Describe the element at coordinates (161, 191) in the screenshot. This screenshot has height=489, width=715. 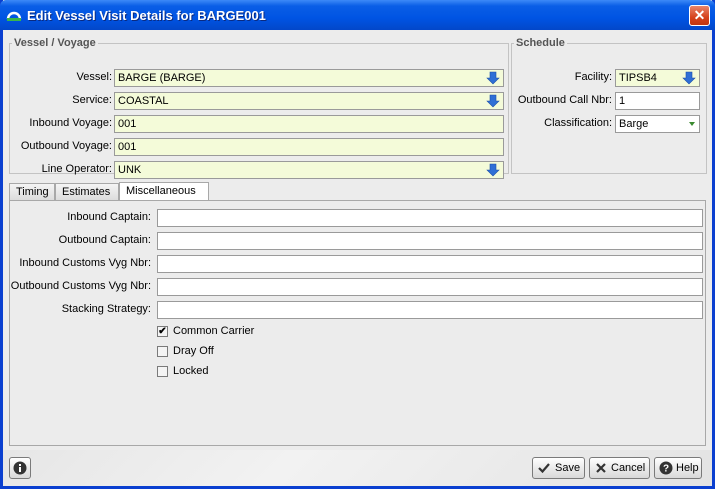
I see `tab-miscellaneous-label: Miscellaneous` at that location.